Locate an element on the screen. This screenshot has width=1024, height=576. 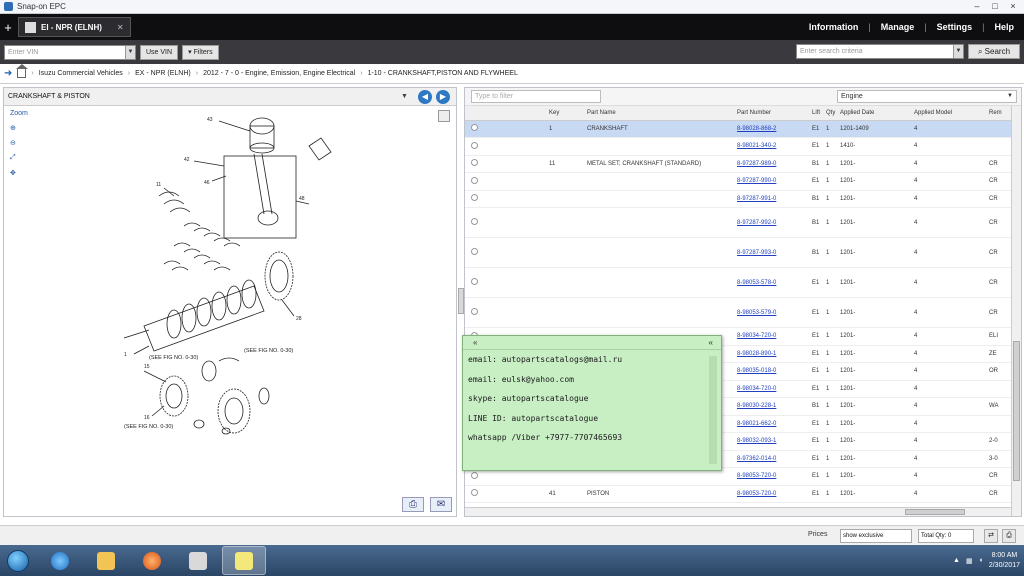
part-number-link: 8-98028-868-2 is located at coordinates (772, 129).